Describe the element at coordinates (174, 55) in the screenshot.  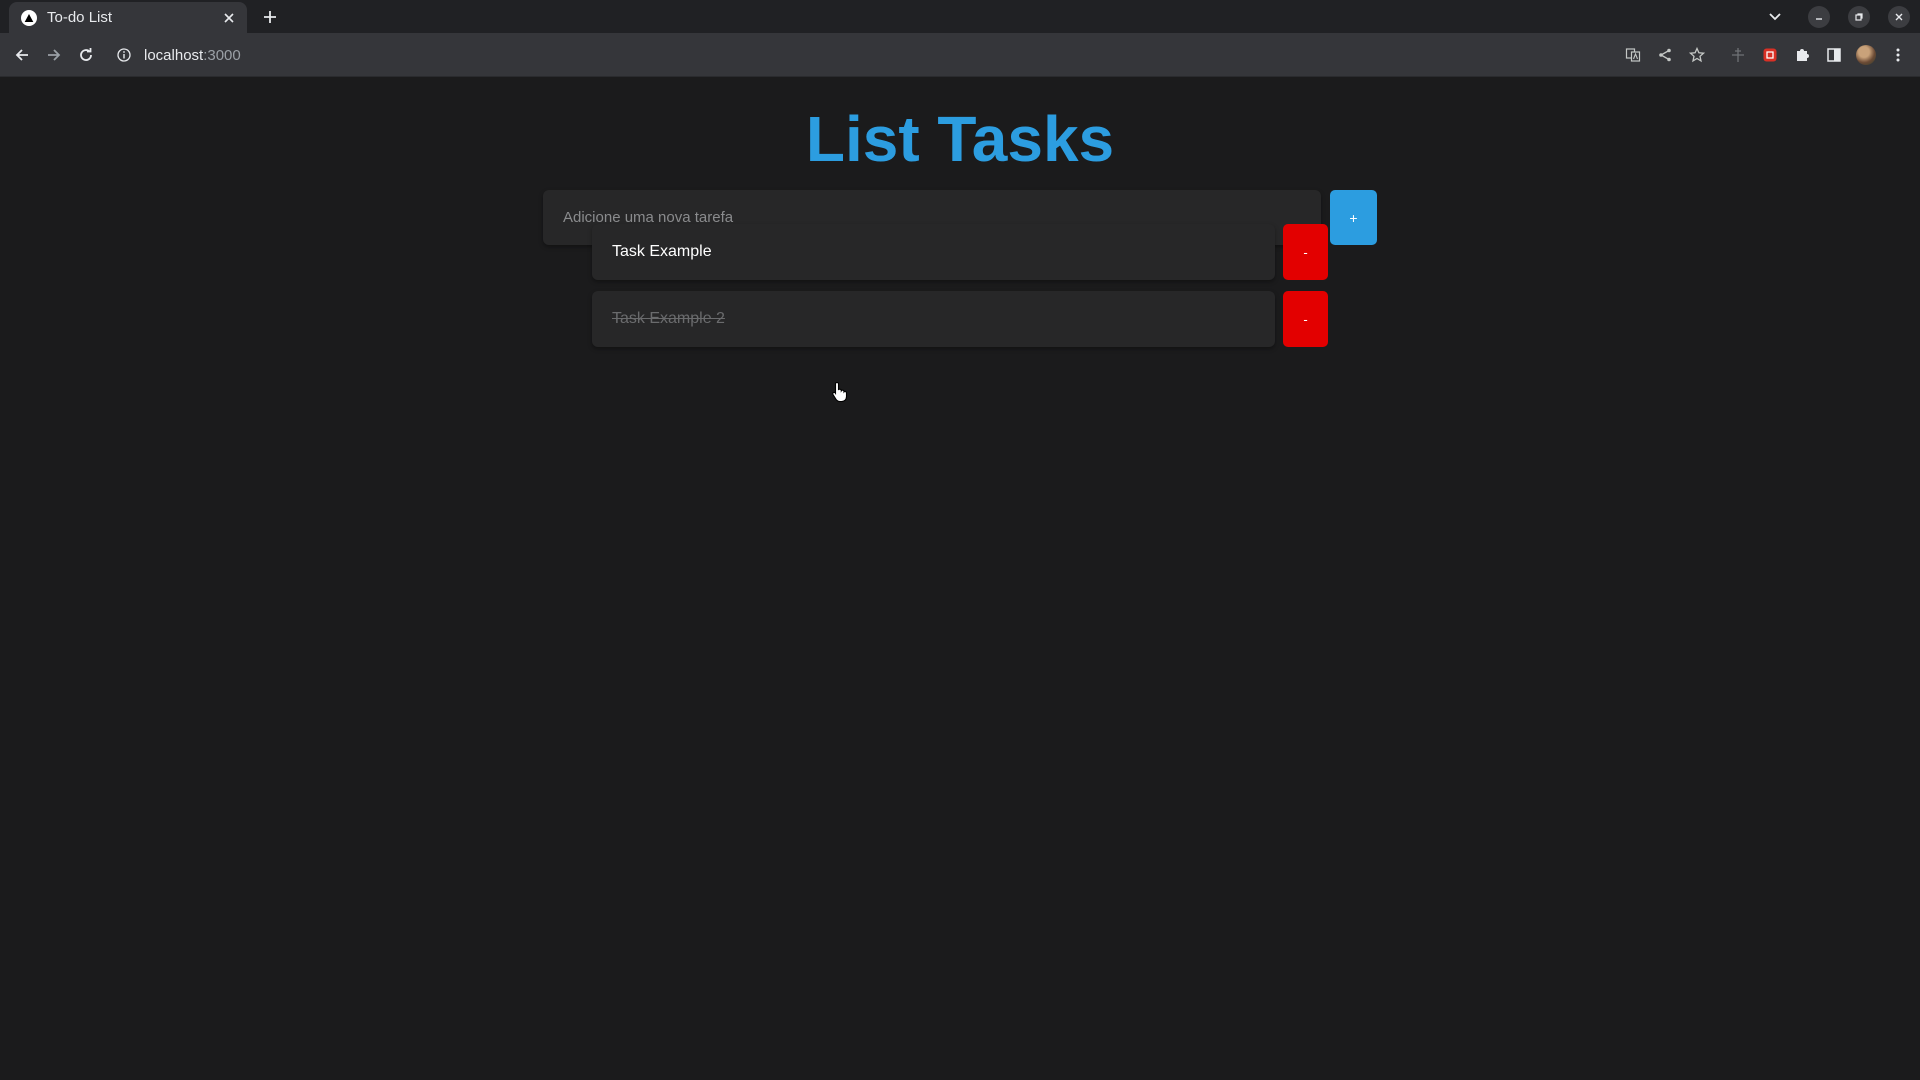
I see `address-host: localhost` at that location.